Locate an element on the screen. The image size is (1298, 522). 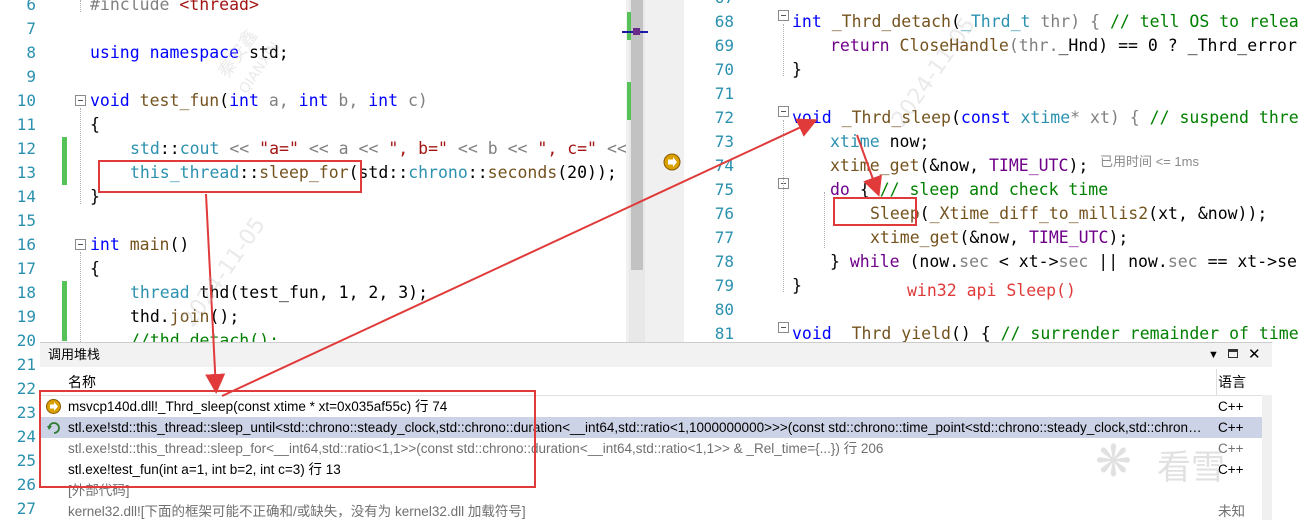
line-number: 75 is located at coordinates (716, 190).